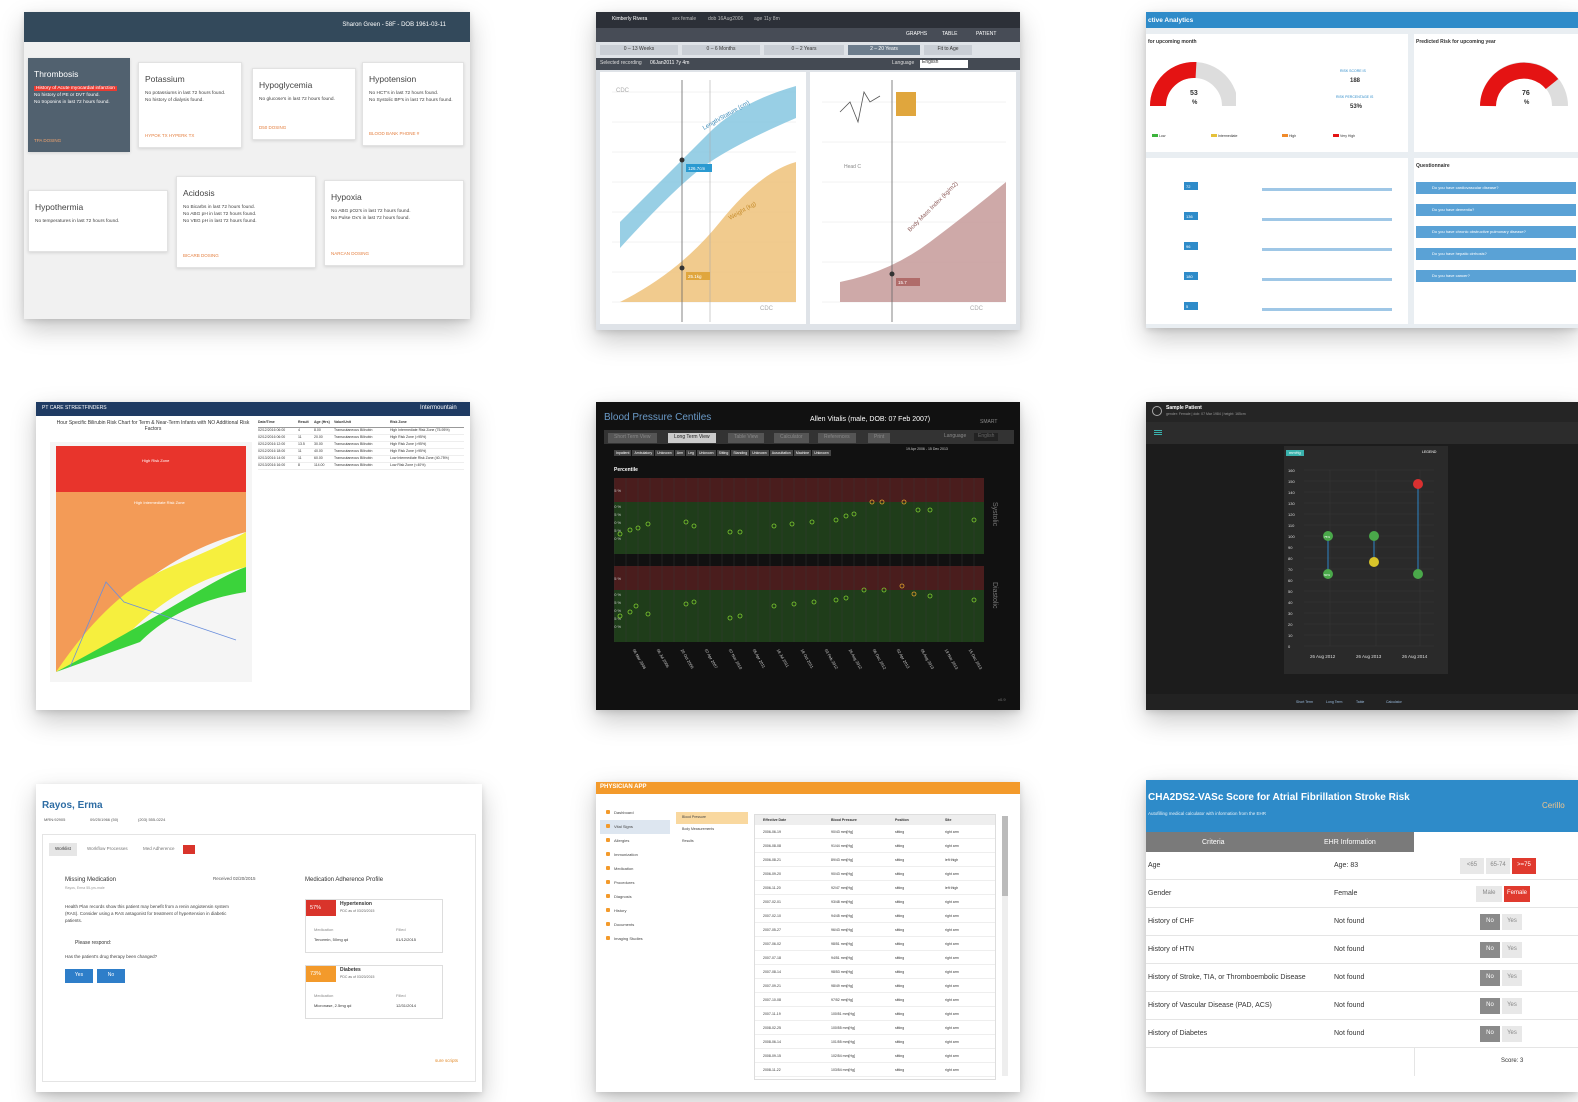  Describe the element at coordinates (635, 869) in the screenshot. I see `nav-item: Medication` at that location.